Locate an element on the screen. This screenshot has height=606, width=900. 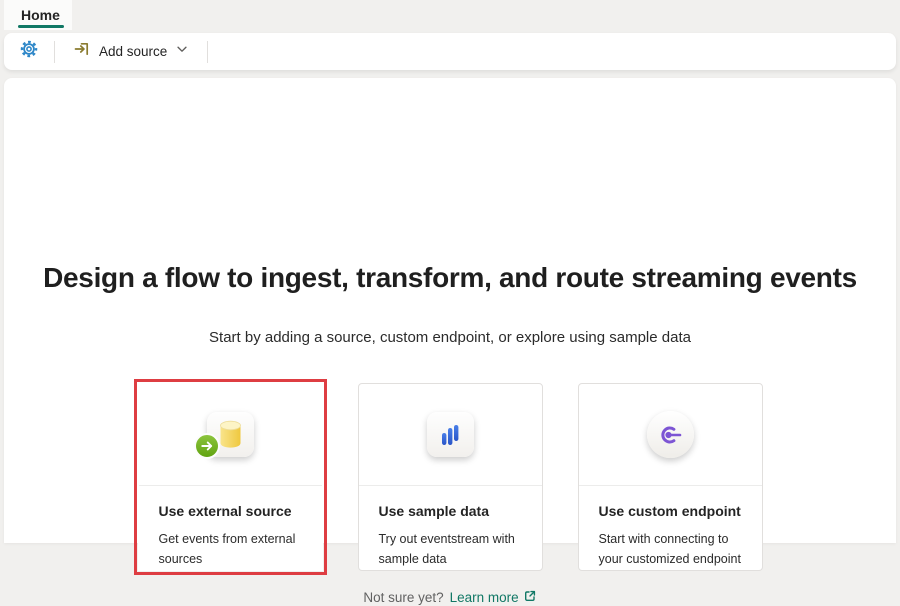
green-arrow-badge is located at coordinates (206, 446).